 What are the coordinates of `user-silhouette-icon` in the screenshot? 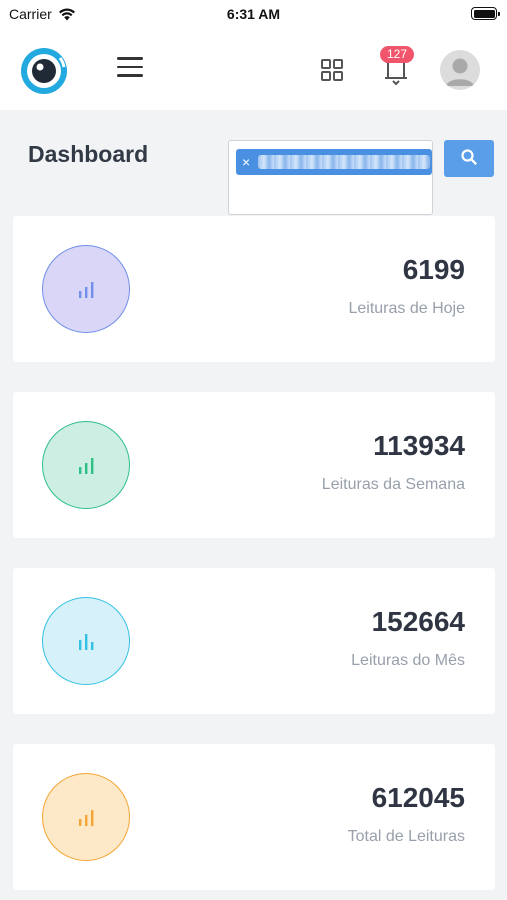 It's located at (460, 72).